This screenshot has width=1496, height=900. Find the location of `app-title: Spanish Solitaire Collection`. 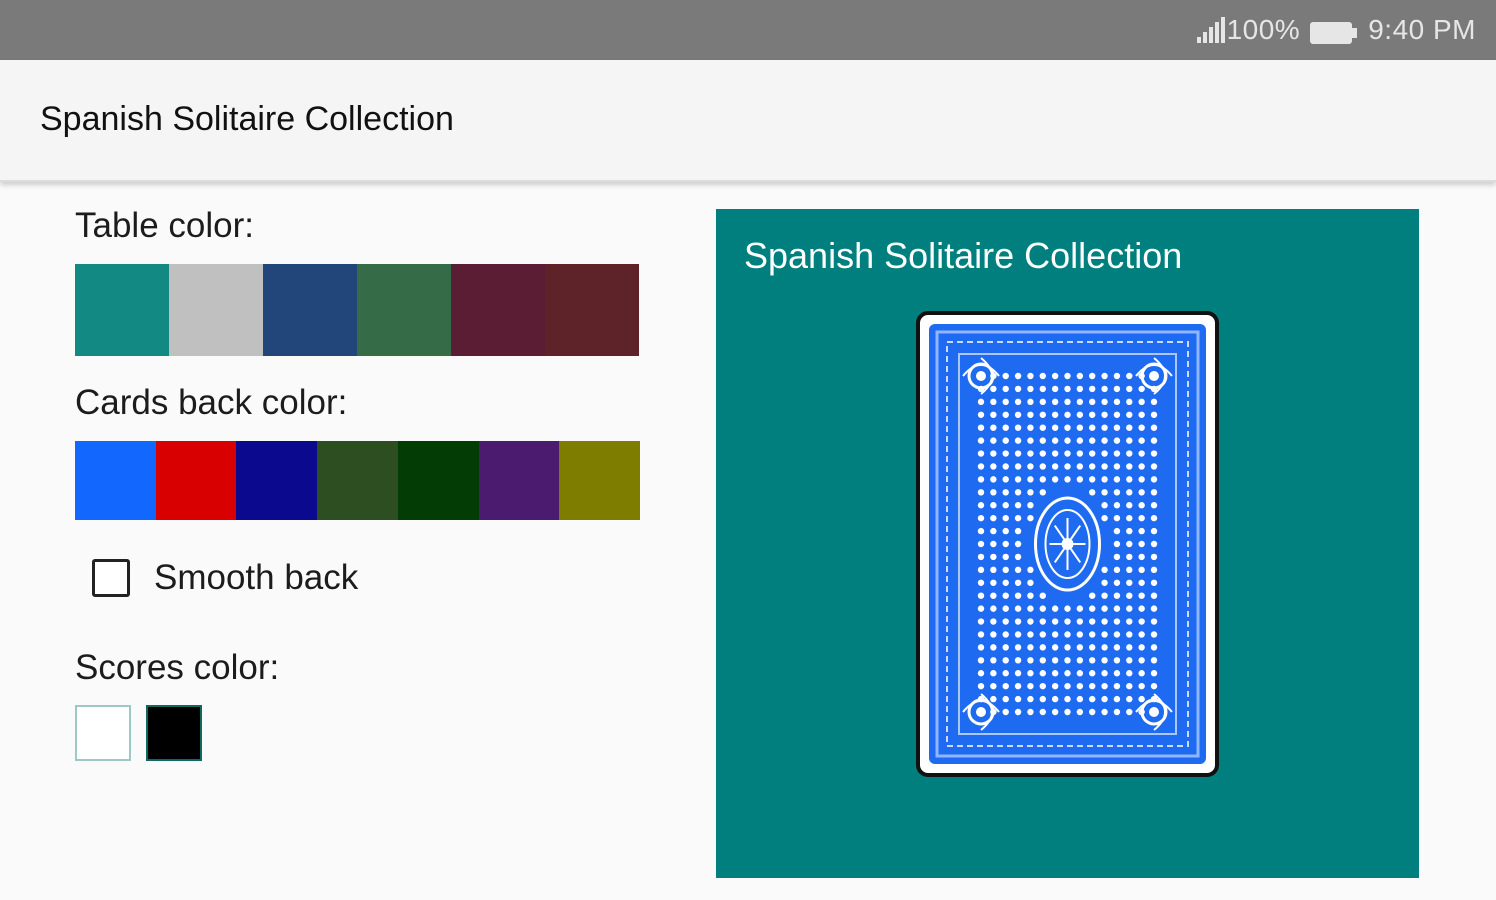

app-title: Spanish Solitaire Collection is located at coordinates (247, 119).